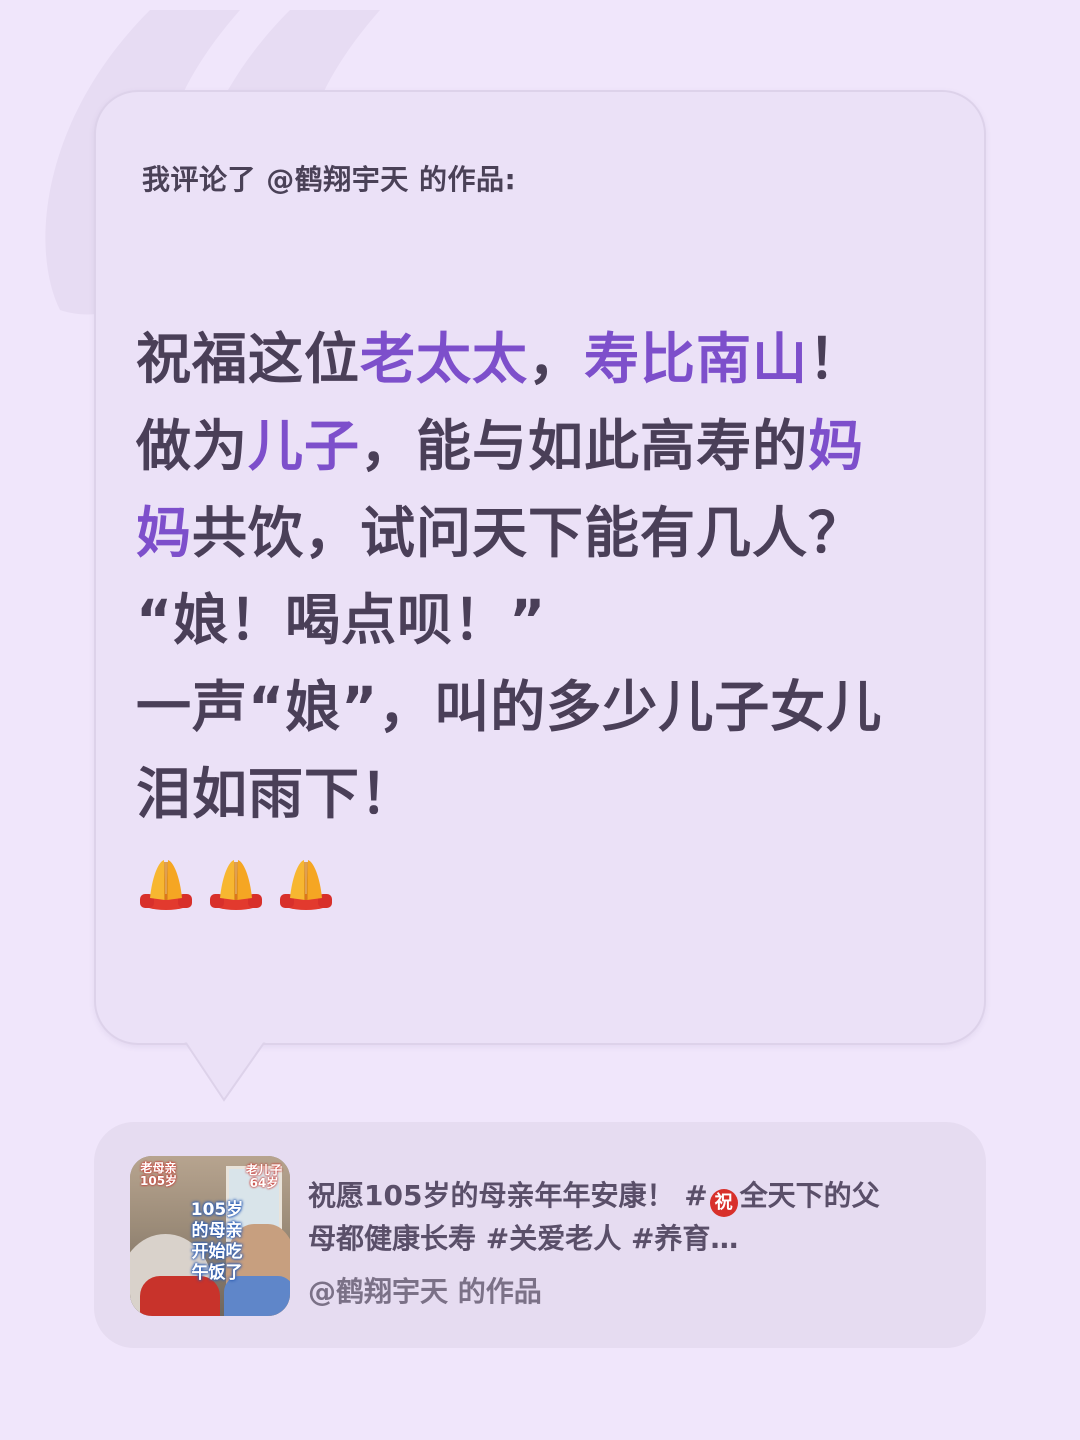 The width and height of the screenshot is (1080, 1440). What do you see at coordinates (836, 359) in the screenshot?
I see `comment-text-segment: ！` at bounding box center [836, 359].